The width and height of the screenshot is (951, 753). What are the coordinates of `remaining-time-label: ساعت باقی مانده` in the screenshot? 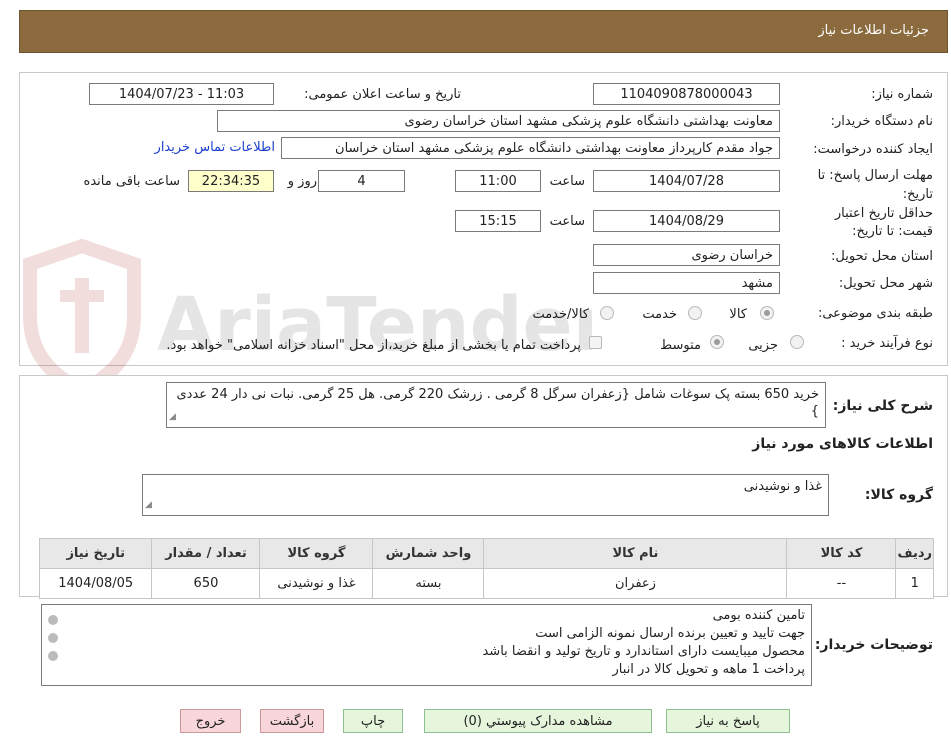 It's located at (131, 181).